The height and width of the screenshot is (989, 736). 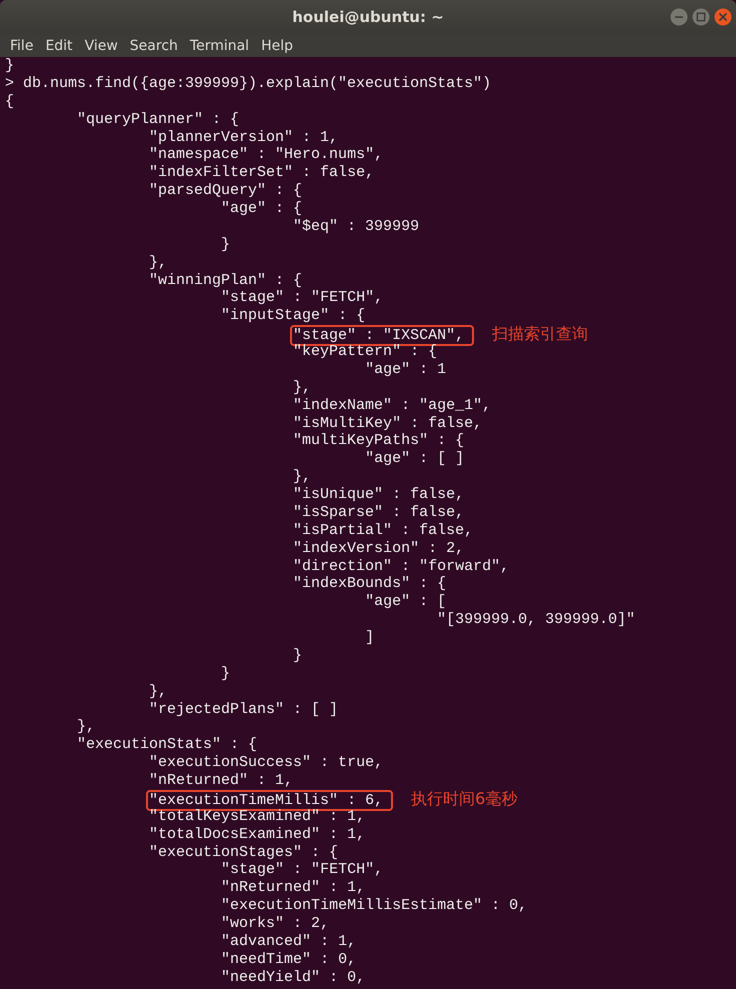 What do you see at coordinates (244, 853) in the screenshot?
I see `code-line: "executionStages" : {` at bounding box center [244, 853].